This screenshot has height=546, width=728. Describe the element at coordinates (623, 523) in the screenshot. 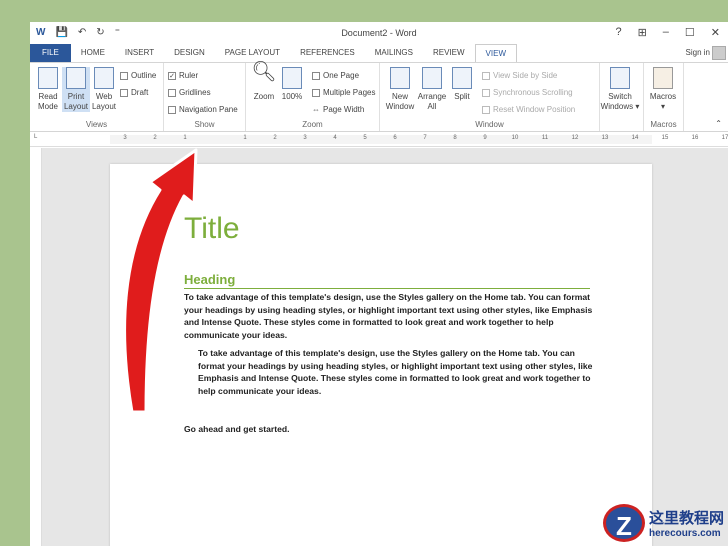

I see `watermark-logo: Z` at that location.